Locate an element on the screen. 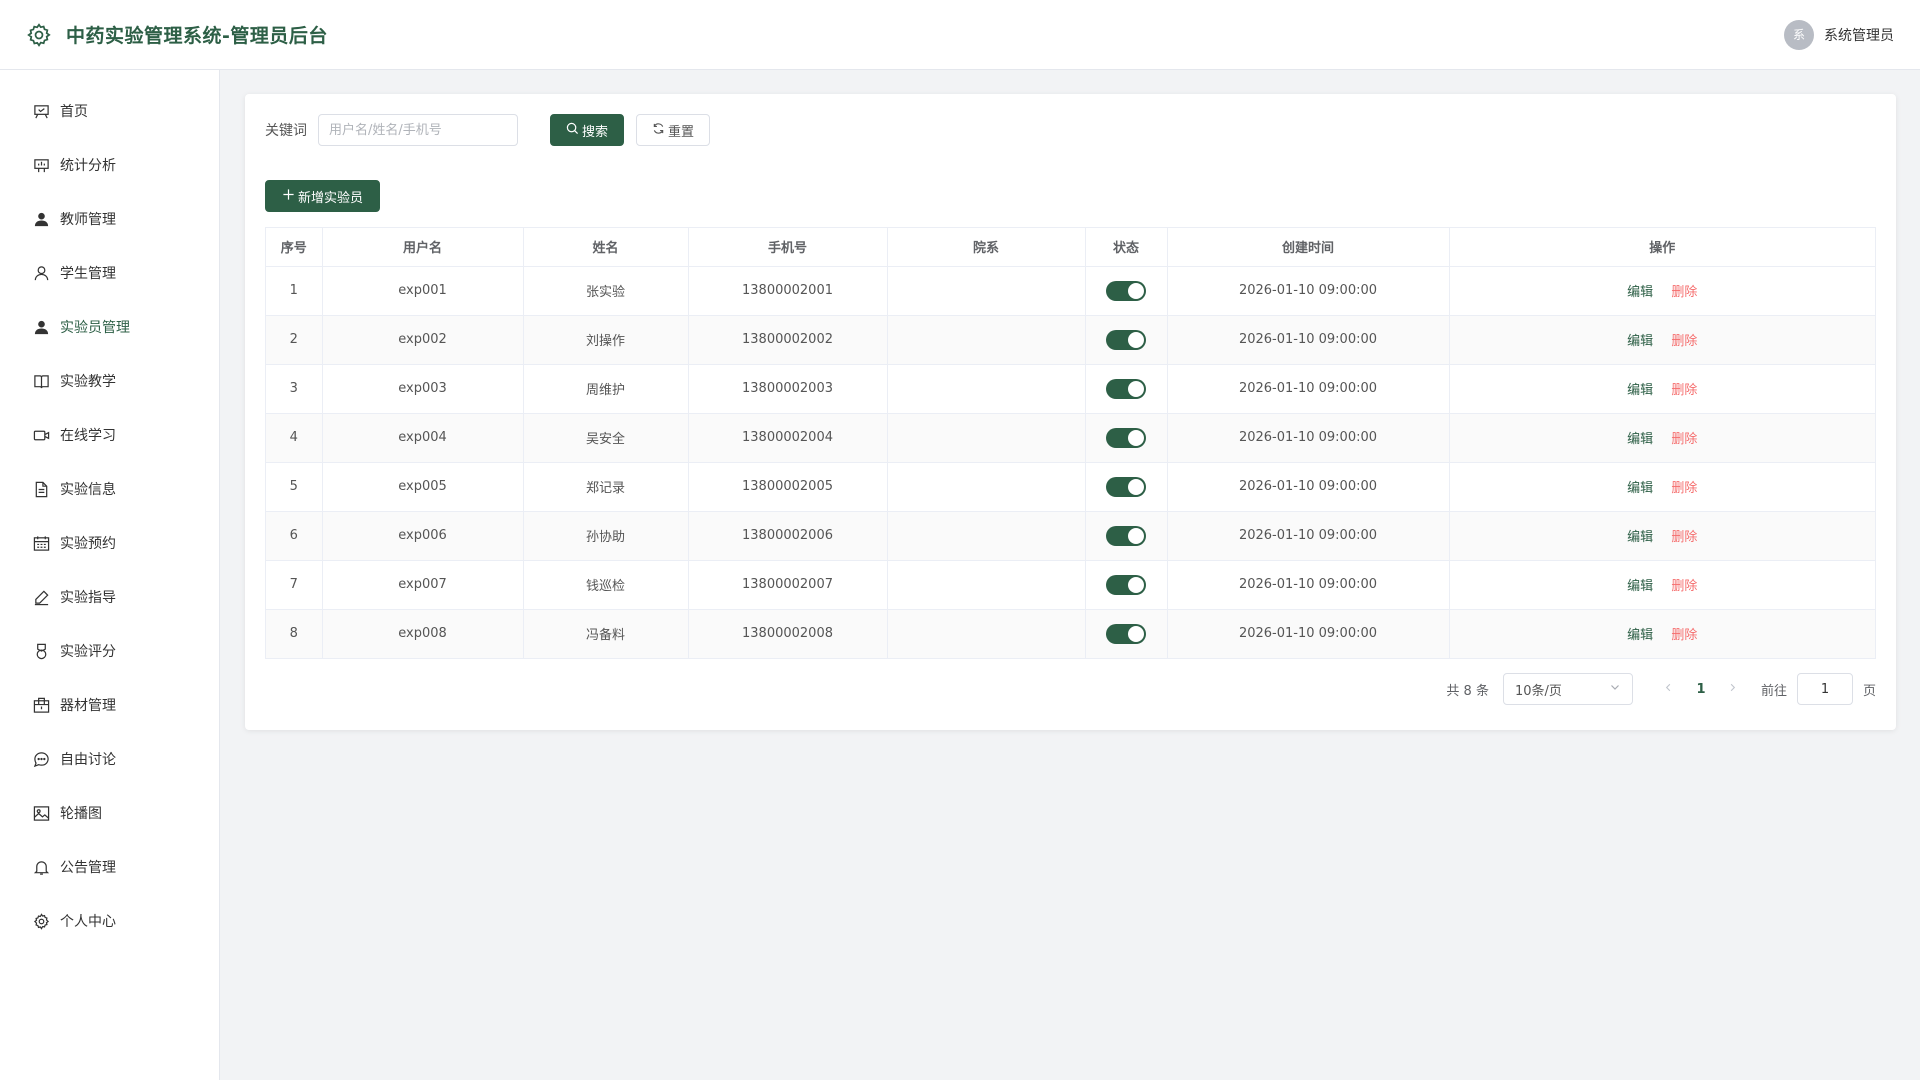 This screenshot has width=1920, height=1080. video-icon is located at coordinates (41, 435).